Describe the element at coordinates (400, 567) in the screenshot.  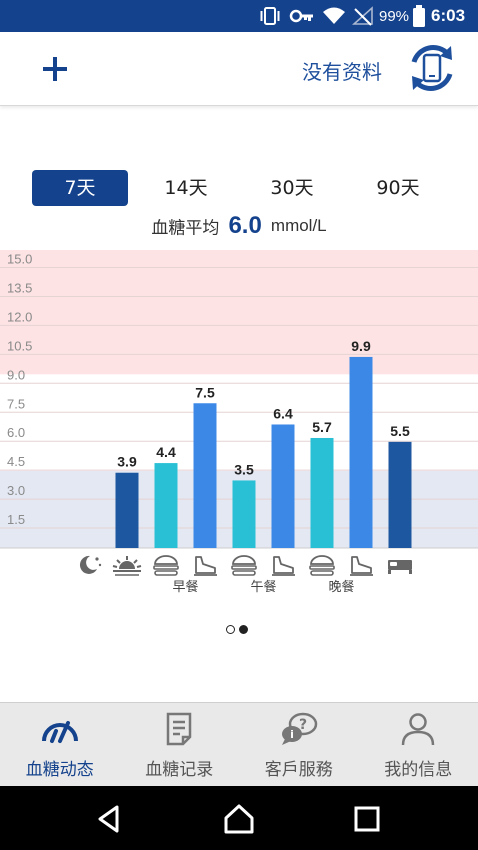
I see `bed-icon` at that location.